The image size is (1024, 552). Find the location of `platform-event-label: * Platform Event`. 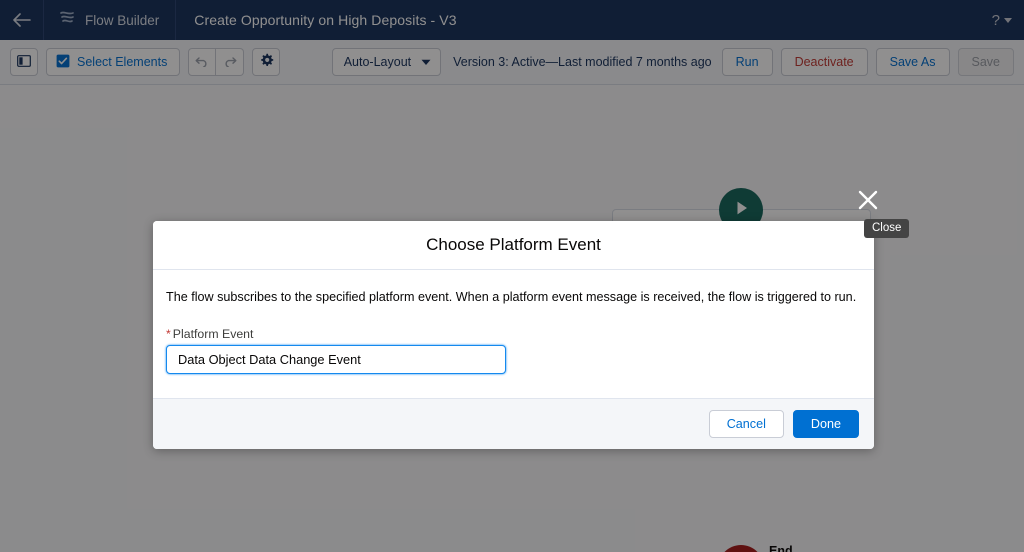

platform-event-label: * Platform Event is located at coordinates (513, 334).